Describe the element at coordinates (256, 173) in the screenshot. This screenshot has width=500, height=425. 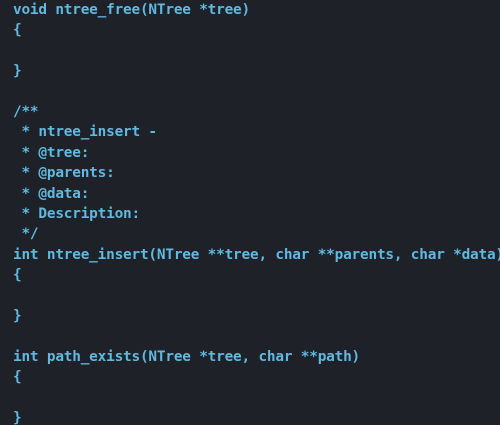
I see `comment-line: * @parents:` at that location.